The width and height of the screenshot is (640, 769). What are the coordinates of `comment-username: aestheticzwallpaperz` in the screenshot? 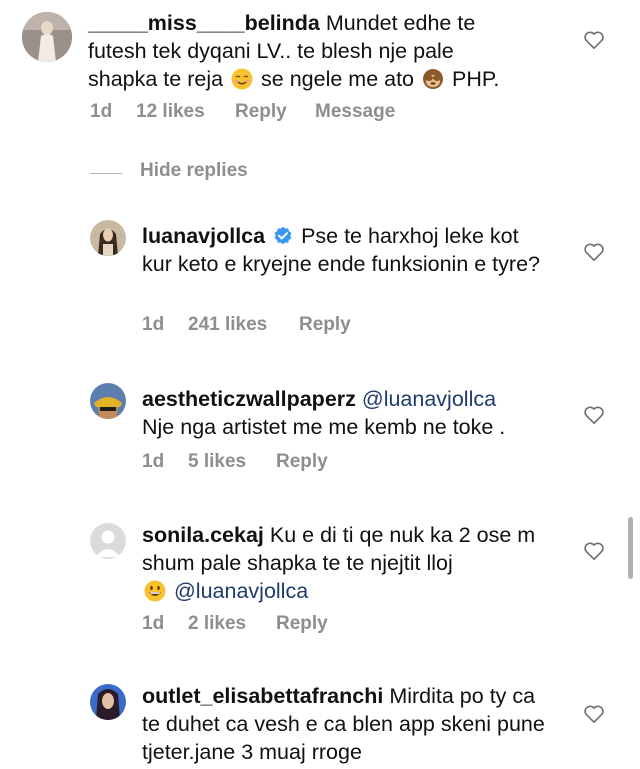 It's located at (249, 399).